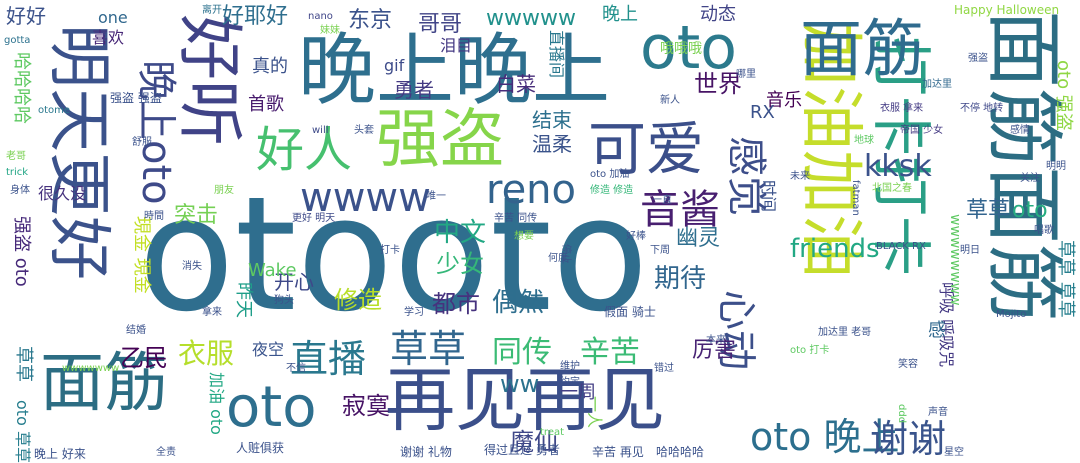 Image resolution: width=1080 pixels, height=463 pixels. Describe the element at coordinates (456, 304) in the screenshot. I see `word-dushi: 都市` at that location.